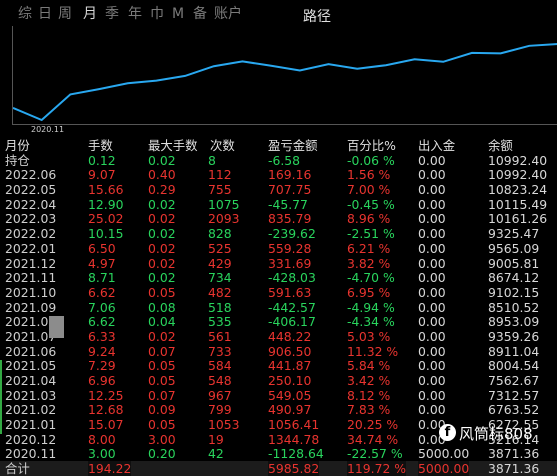 This screenshot has height=476, width=557. Describe the element at coordinates (228, 14) in the screenshot. I see `tab-9: 账户` at that location.